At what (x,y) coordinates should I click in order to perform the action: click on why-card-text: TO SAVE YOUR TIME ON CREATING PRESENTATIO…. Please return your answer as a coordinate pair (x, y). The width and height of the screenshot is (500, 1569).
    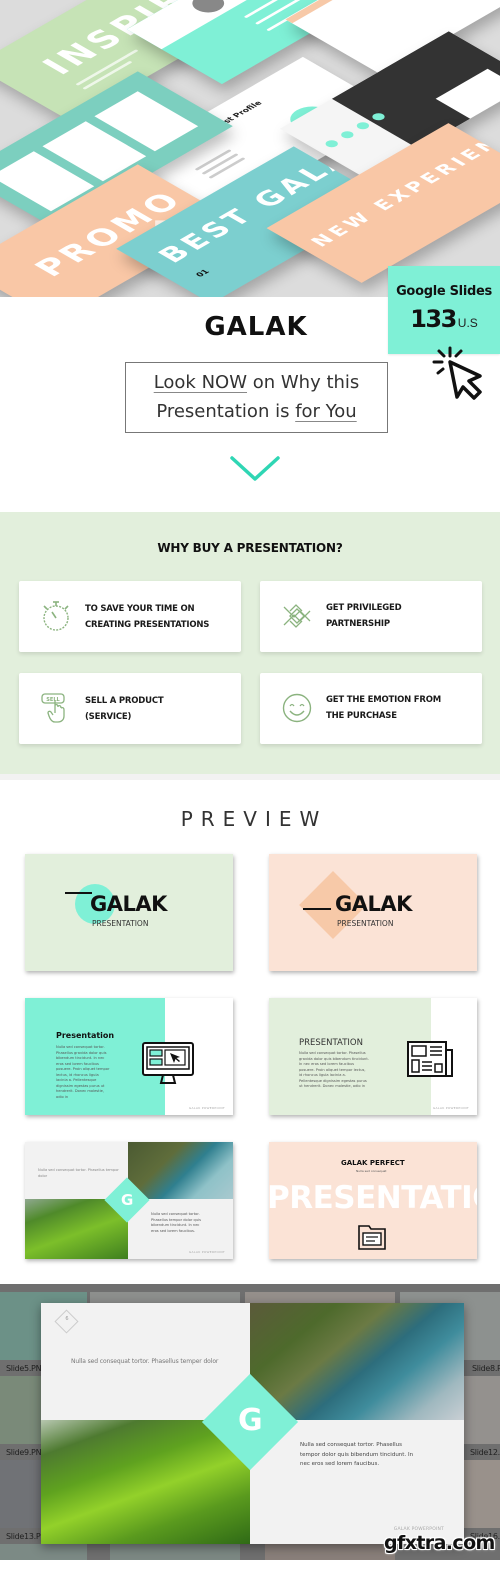
    Looking at the image, I should click on (147, 617).